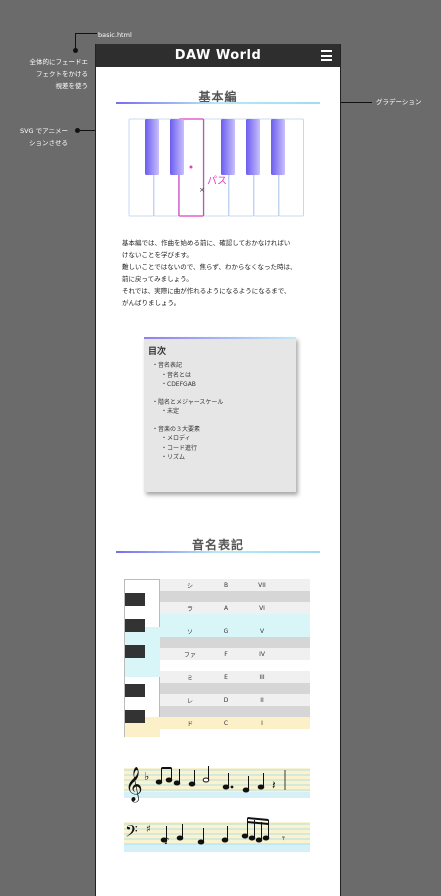 The image size is (441, 896). I want to click on toc-item: ・未定, so click(187, 412).